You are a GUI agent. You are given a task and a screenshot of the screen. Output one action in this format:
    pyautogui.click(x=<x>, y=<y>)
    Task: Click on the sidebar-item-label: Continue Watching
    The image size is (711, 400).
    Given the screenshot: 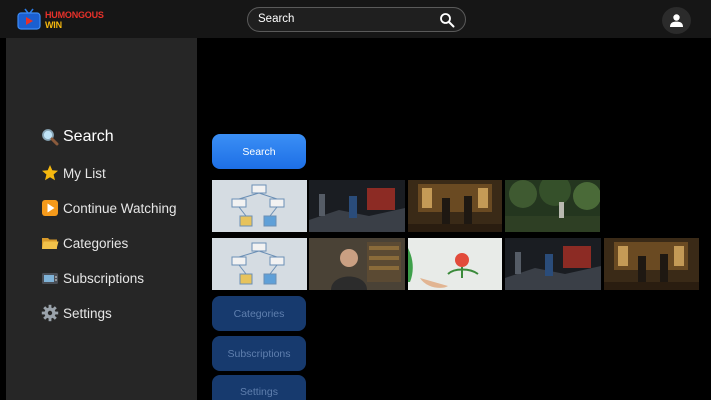 What is the action you would take?
    pyautogui.click(x=120, y=208)
    